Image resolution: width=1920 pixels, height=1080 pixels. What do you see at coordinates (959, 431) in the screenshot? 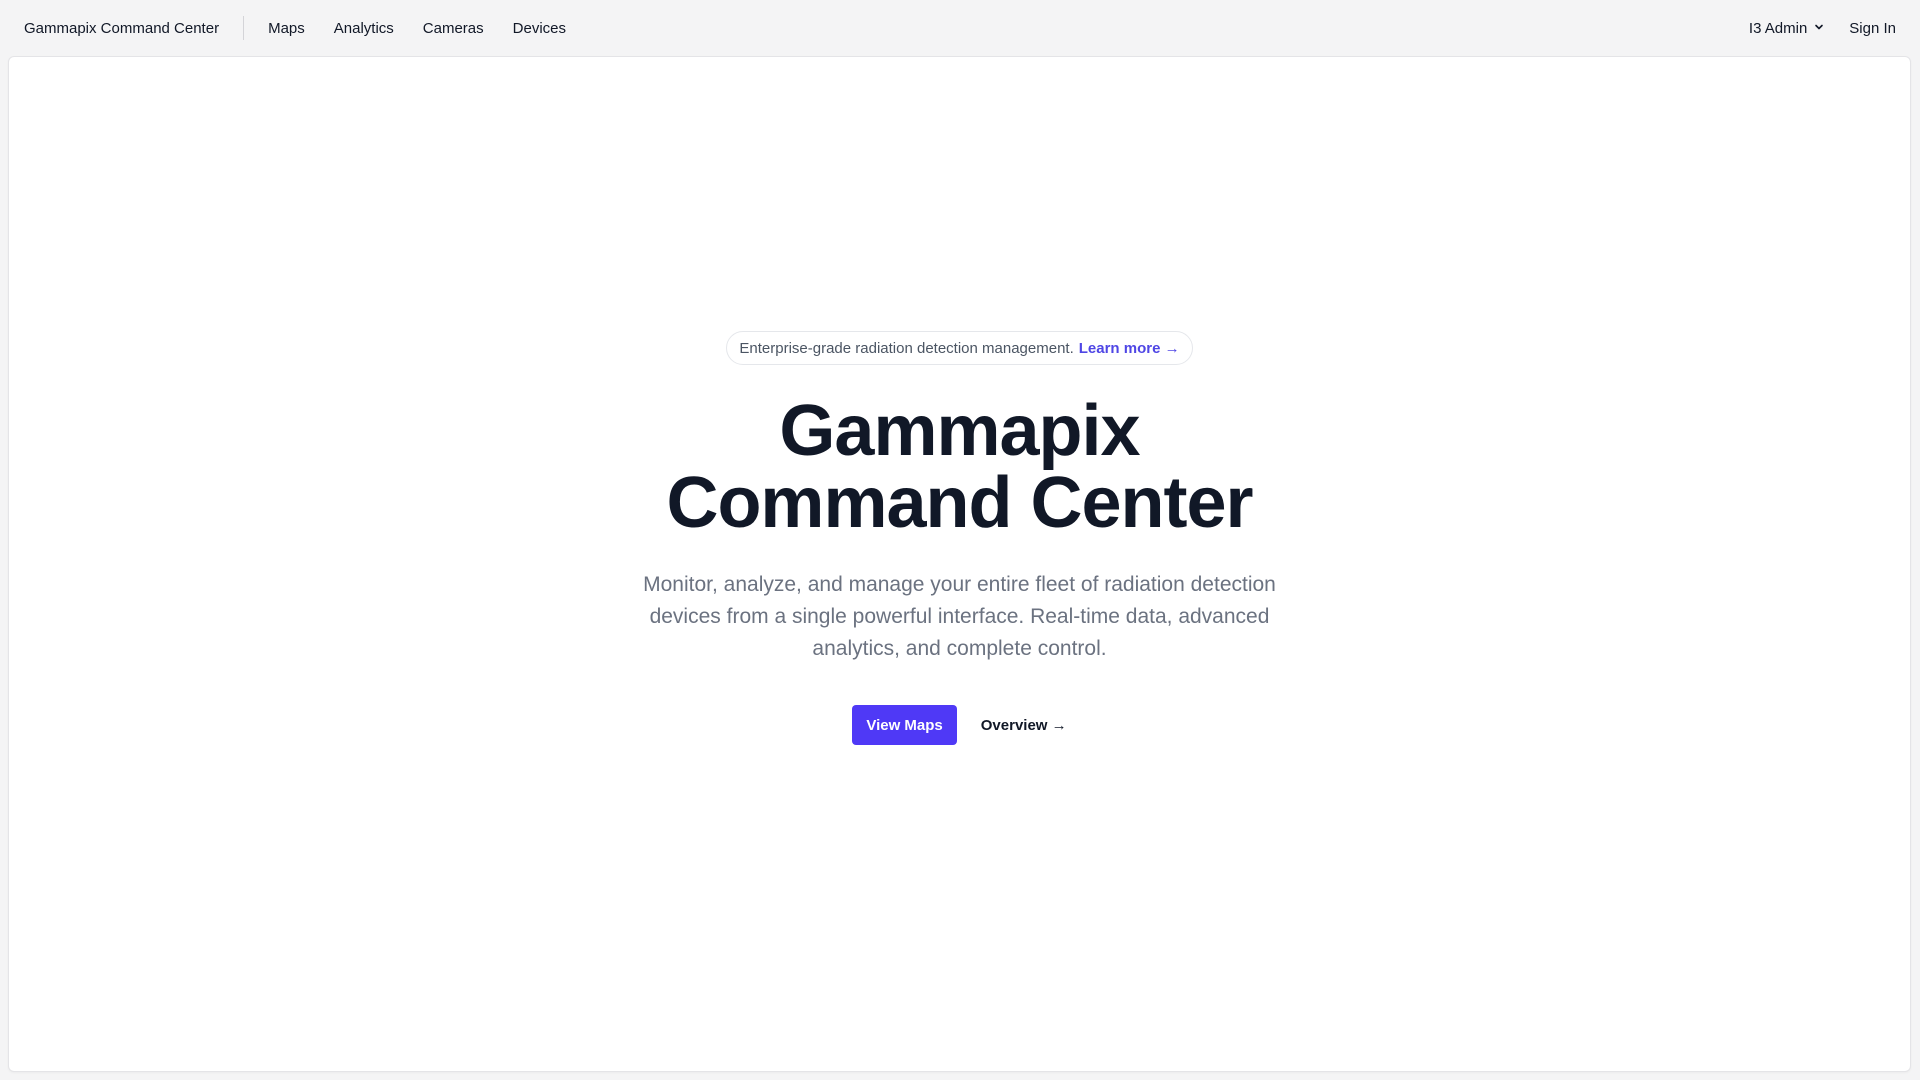
I see `page-title-line-1: Gammapix` at bounding box center [959, 431].